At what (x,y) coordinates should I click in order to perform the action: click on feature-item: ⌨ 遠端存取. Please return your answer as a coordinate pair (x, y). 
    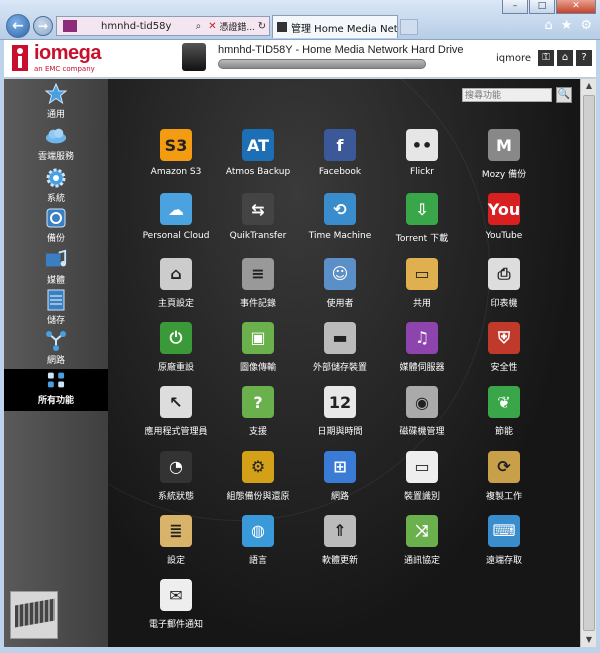
    Looking at the image, I should click on (504, 540).